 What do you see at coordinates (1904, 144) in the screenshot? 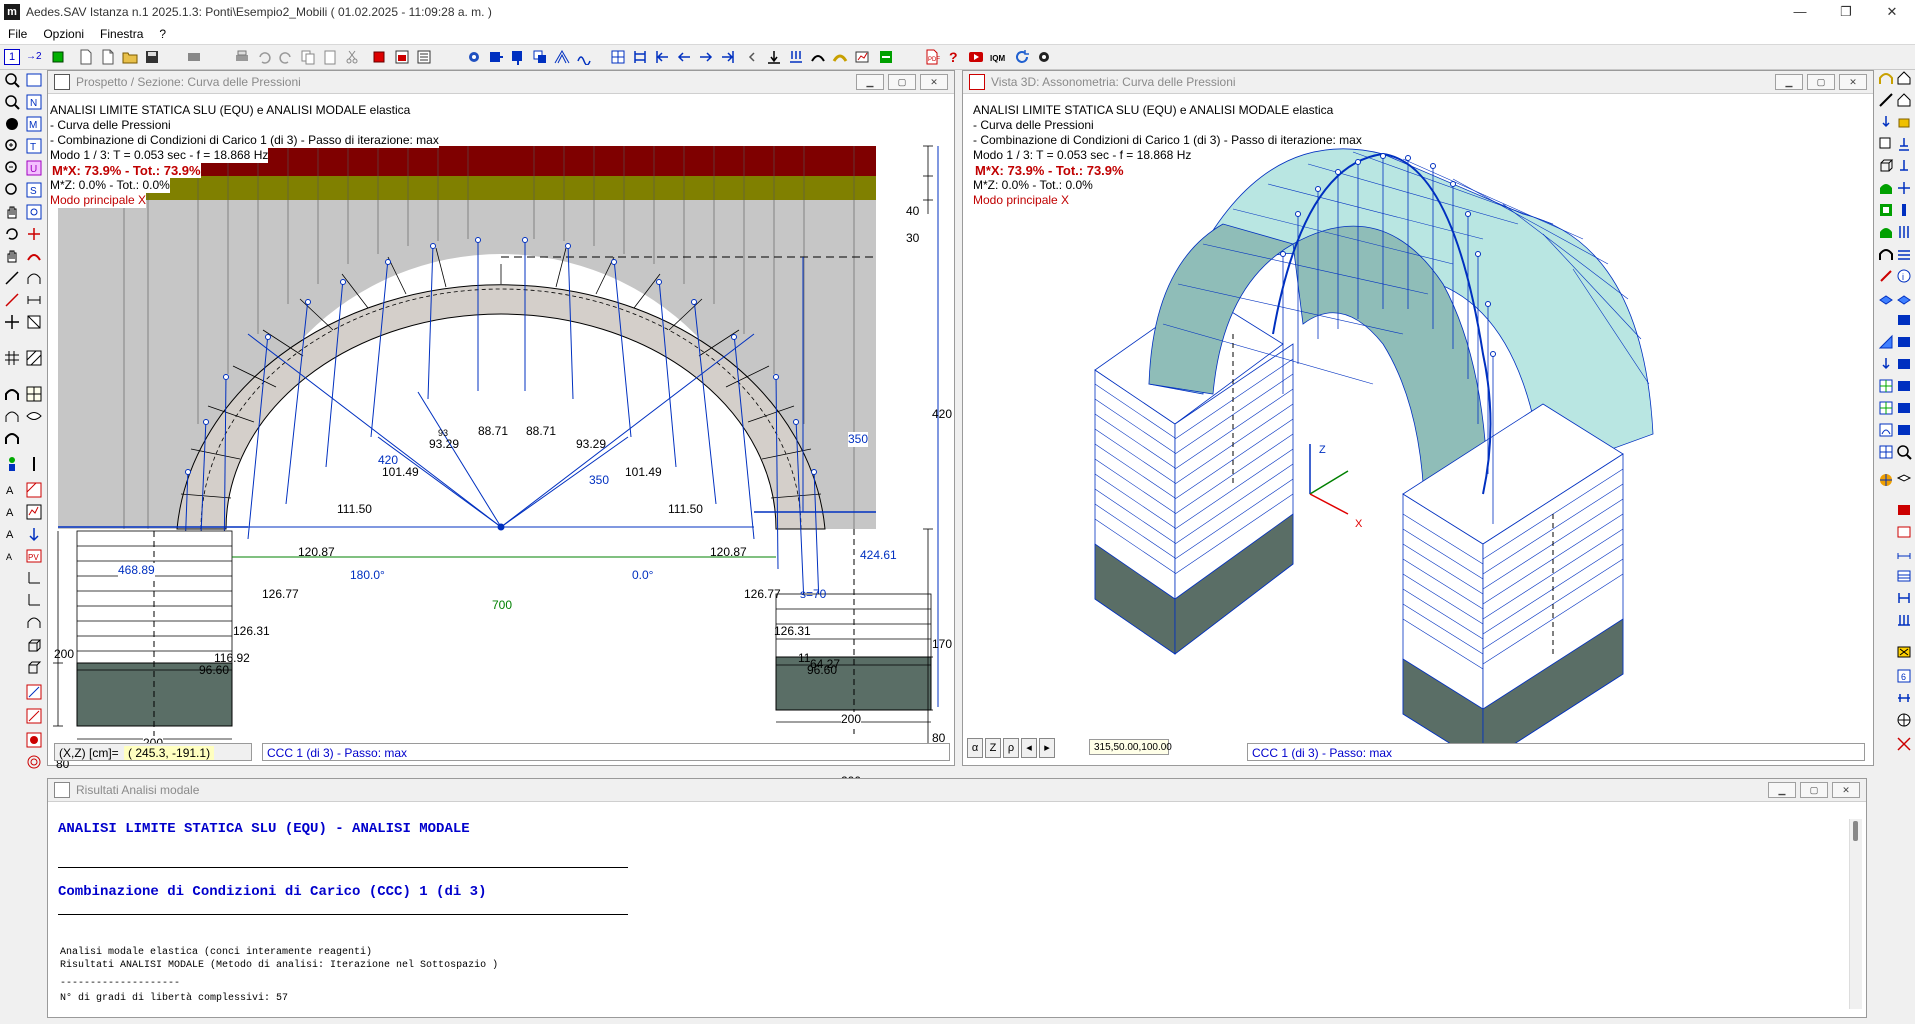
I see `support-icon` at bounding box center [1904, 144].